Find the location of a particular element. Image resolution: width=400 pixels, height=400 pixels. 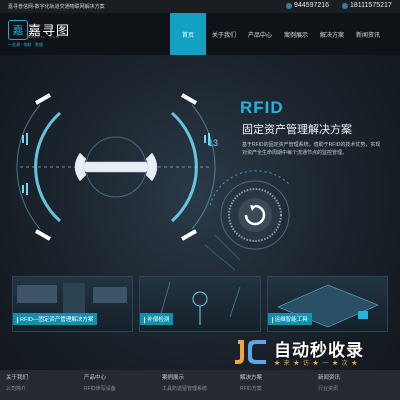

main-nav: 首页 关于我们 产品中心 案例展示 解决方案 新闻资讯 is located at coordinates (278, 34).